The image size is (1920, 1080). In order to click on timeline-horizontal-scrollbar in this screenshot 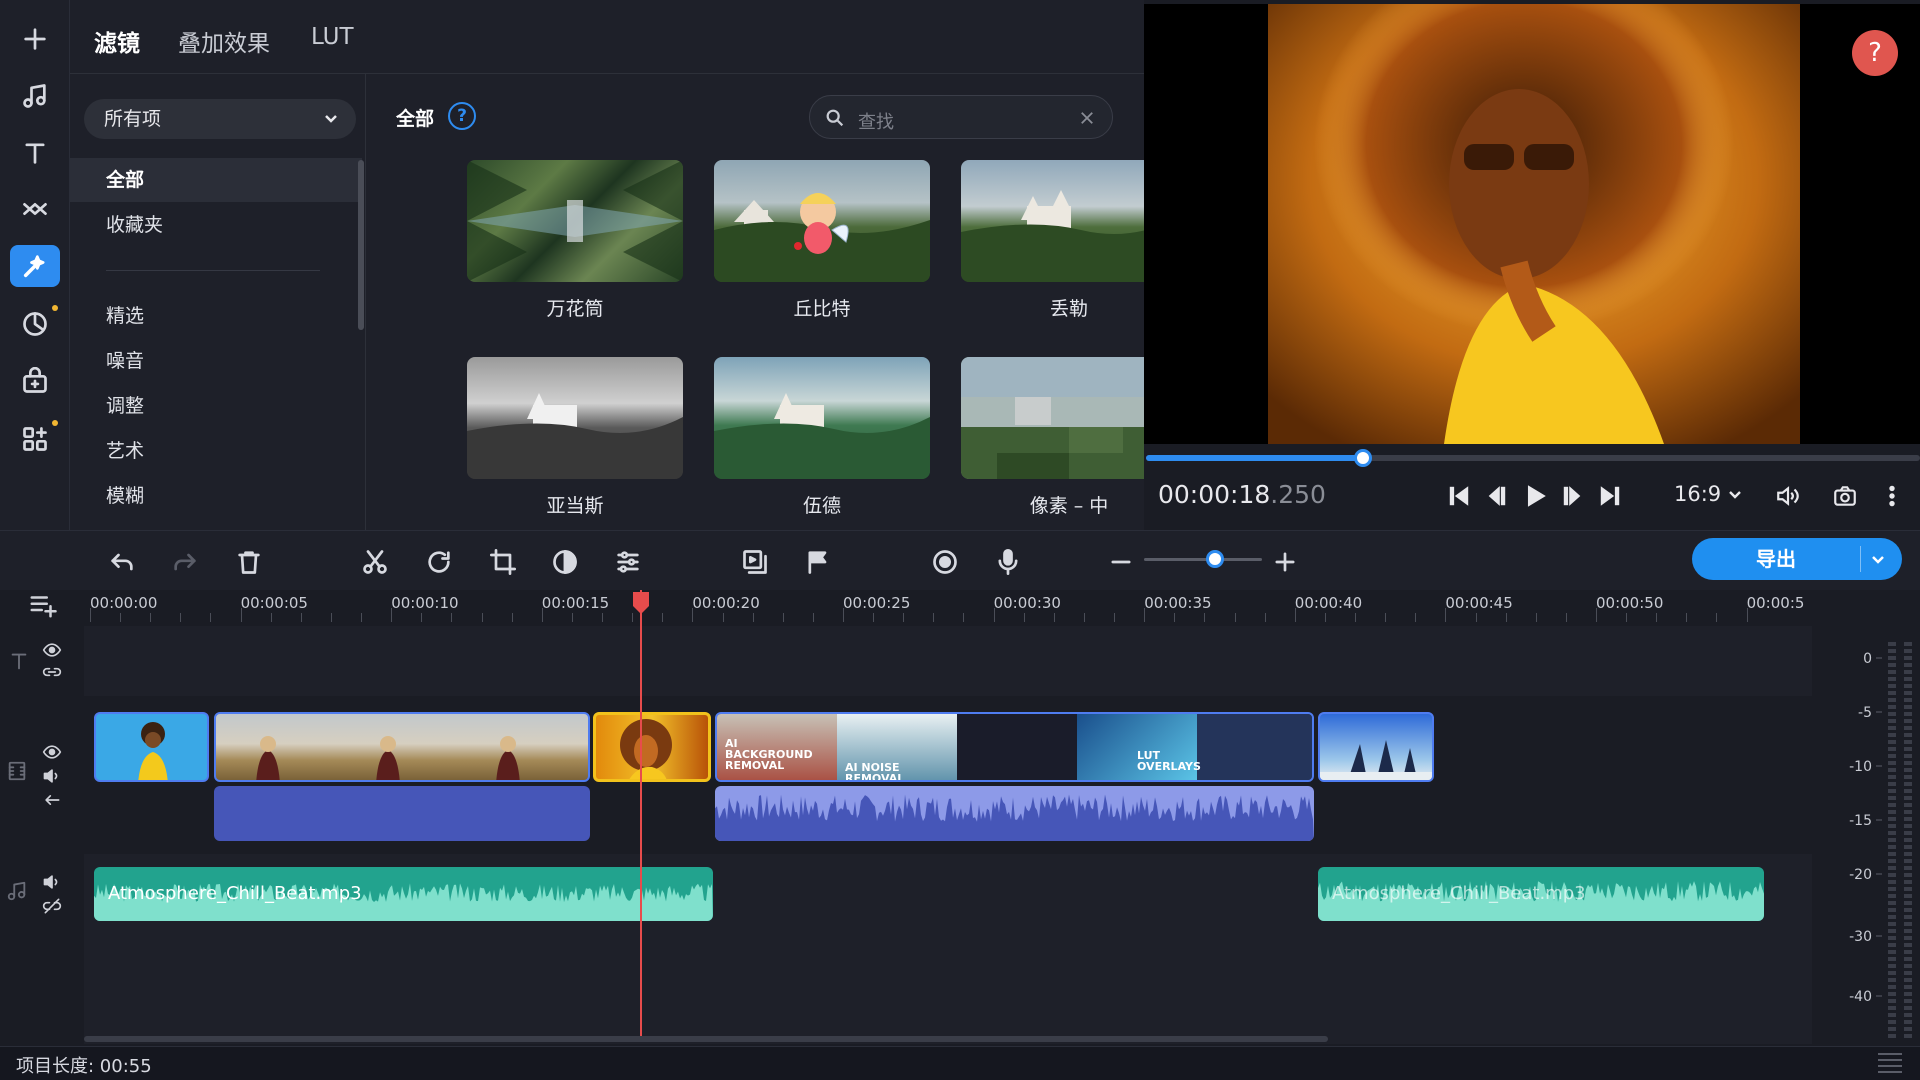, I will do `click(706, 1039)`.